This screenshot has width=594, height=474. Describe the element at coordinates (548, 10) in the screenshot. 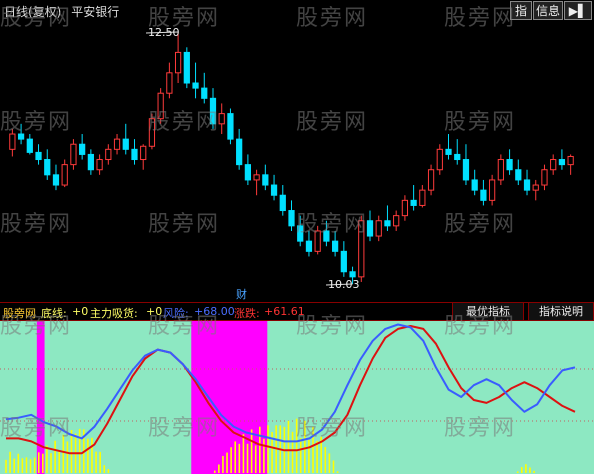

I see `info-button: 信息` at that location.